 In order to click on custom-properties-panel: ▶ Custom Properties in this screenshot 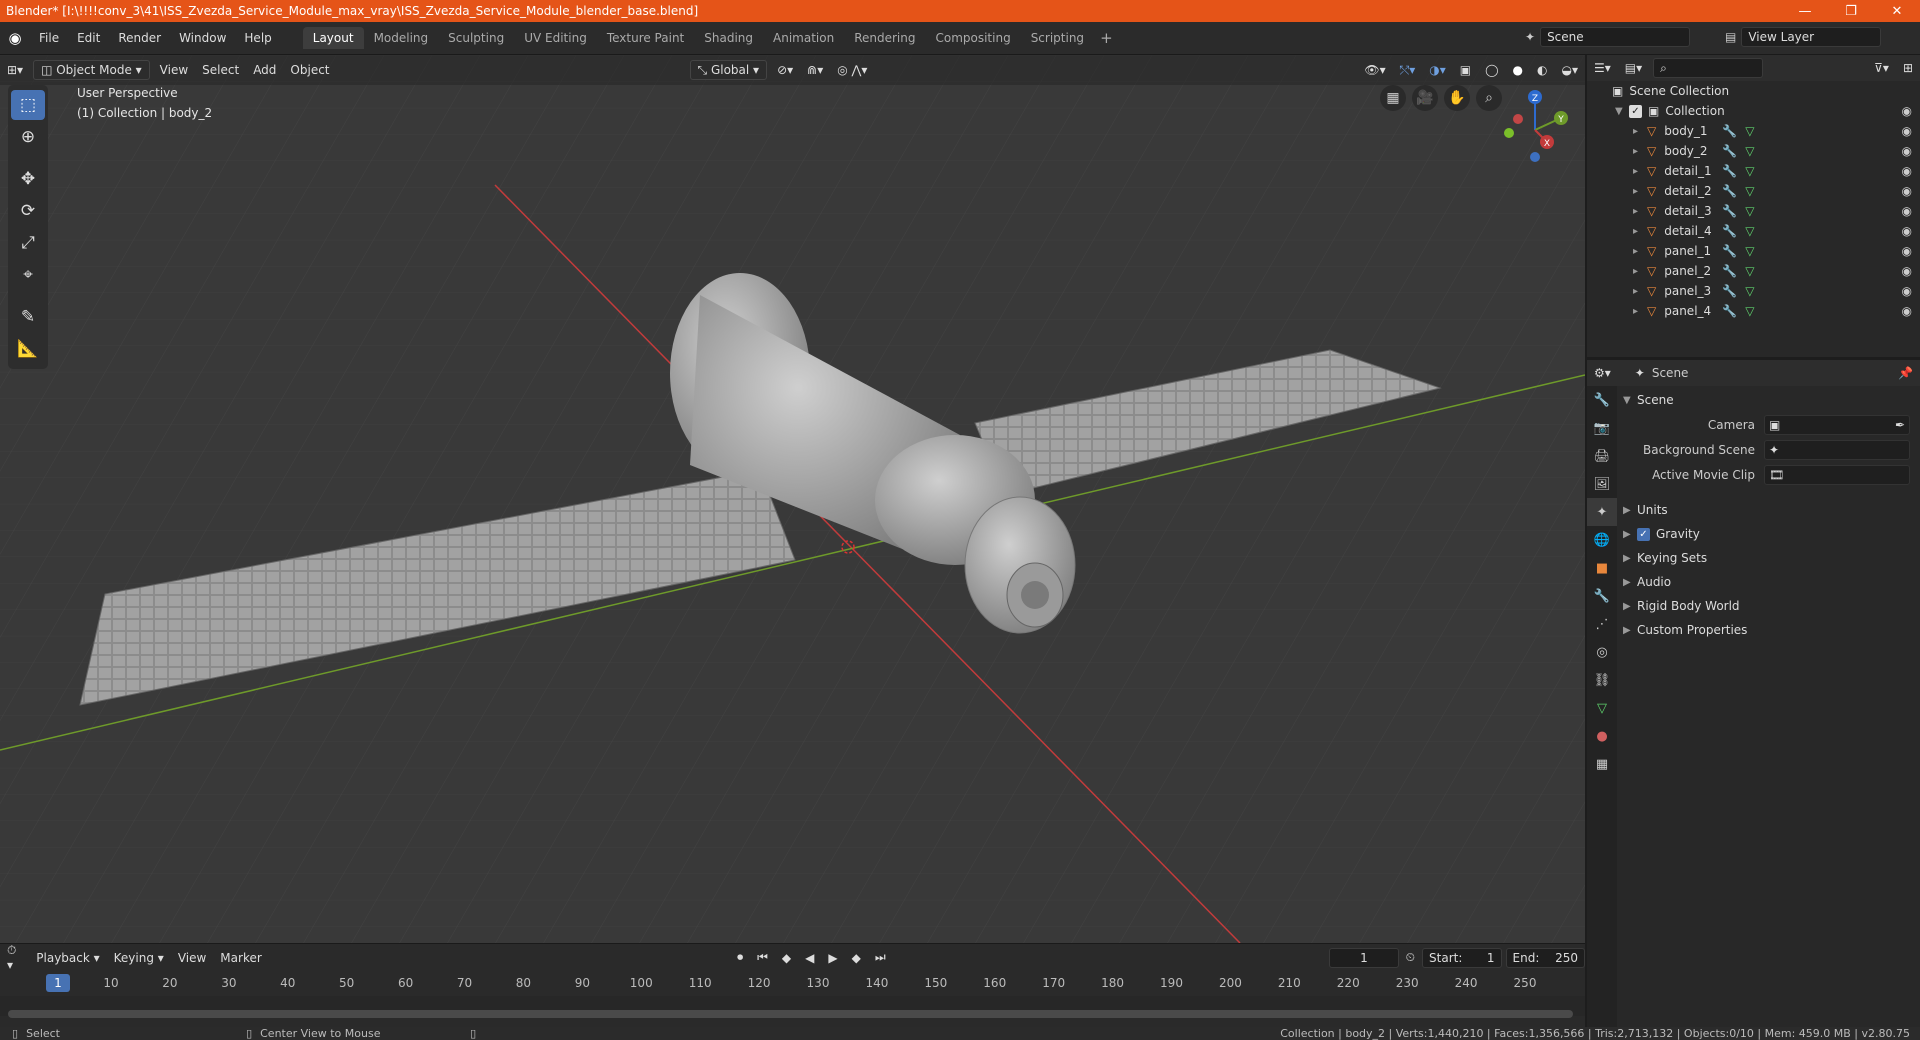, I will do `click(1771, 630)`.